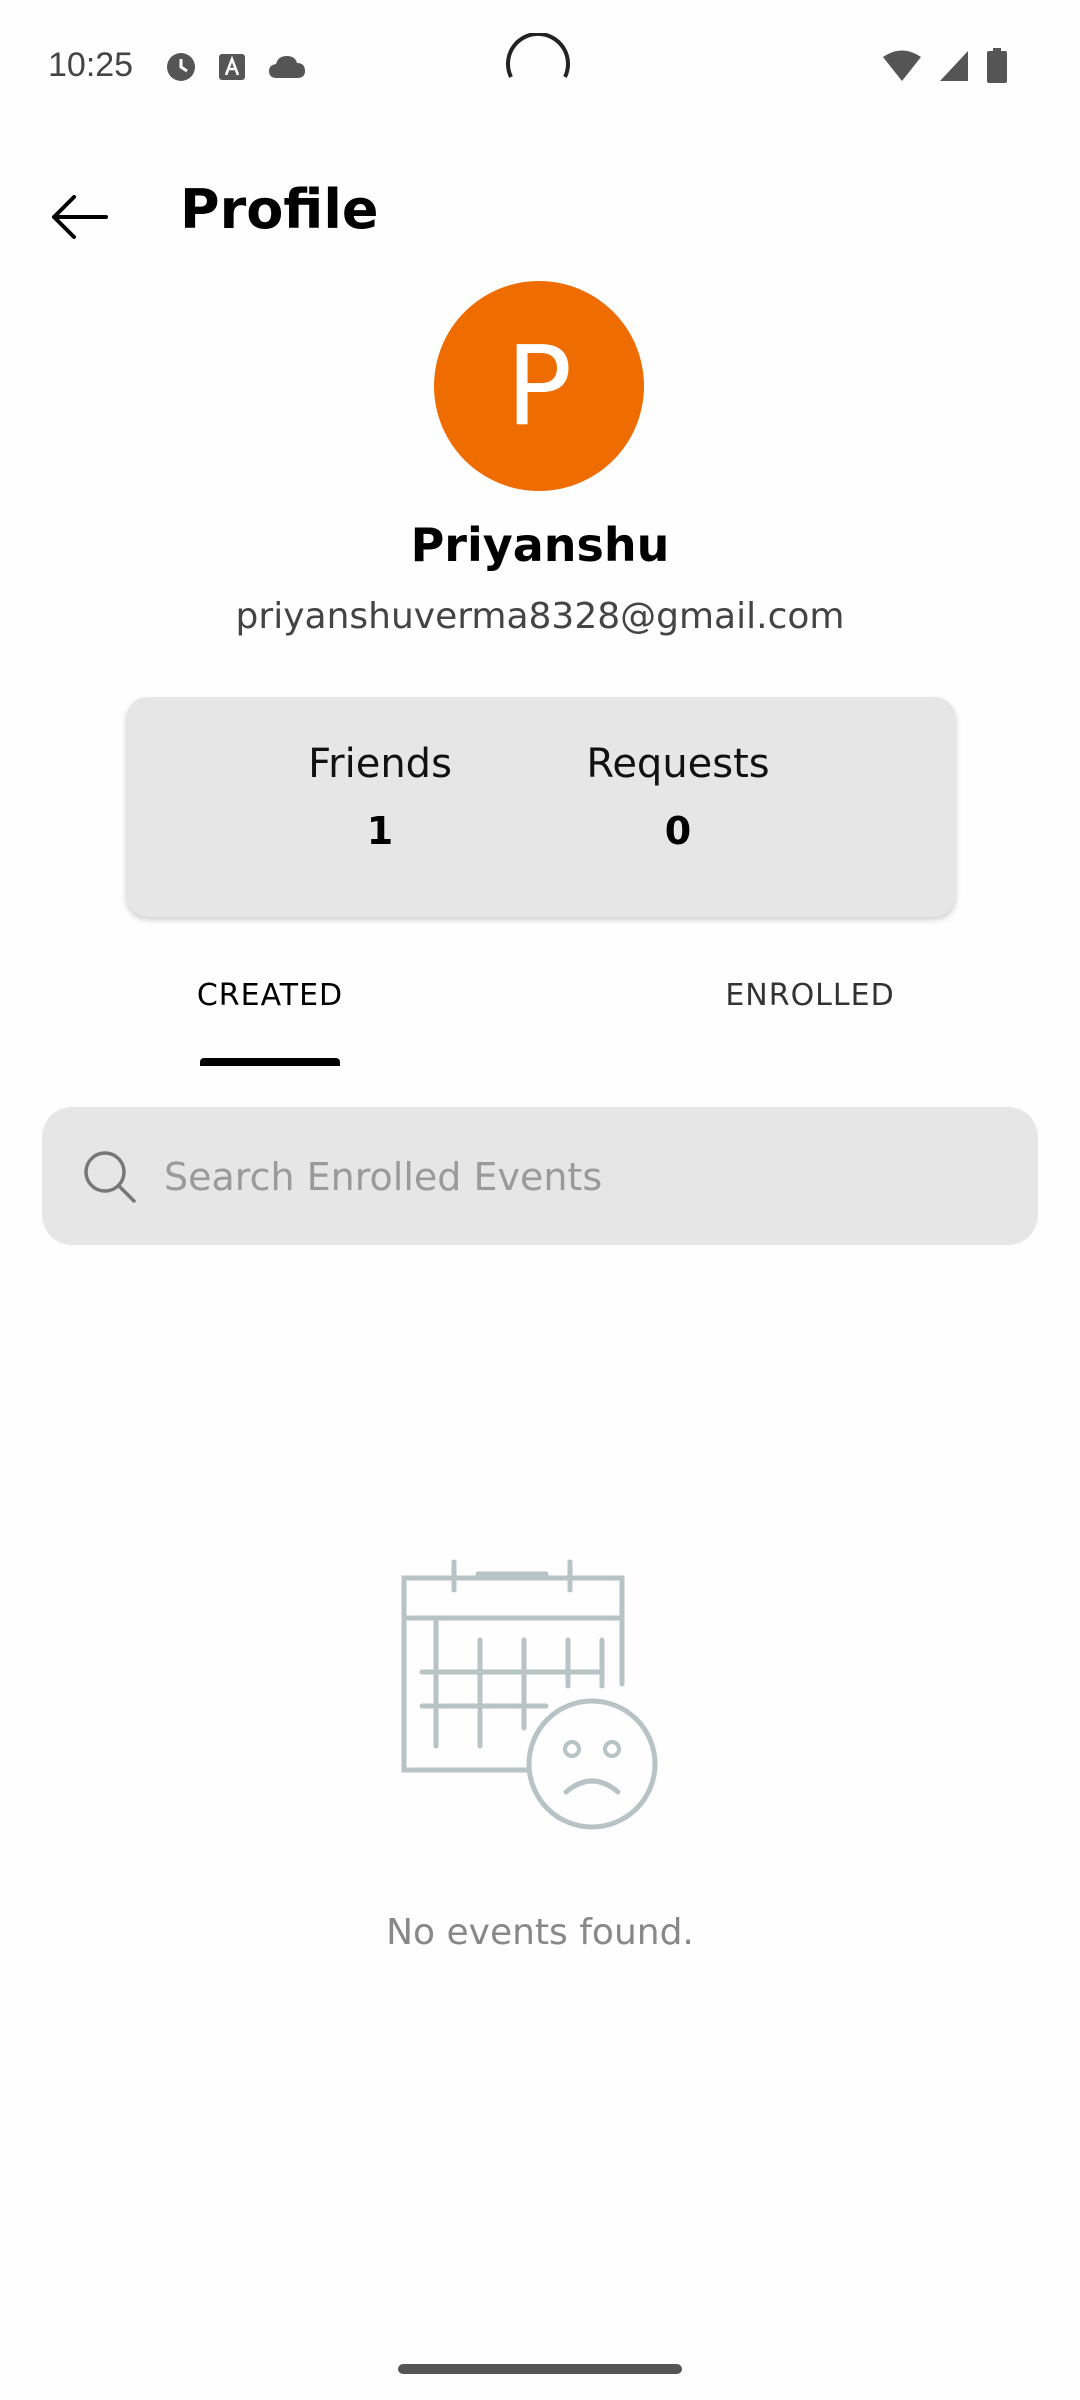 This screenshot has height=2400, width=1080. Describe the element at coordinates (678, 764) in the screenshot. I see `requests-label: Requests` at that location.